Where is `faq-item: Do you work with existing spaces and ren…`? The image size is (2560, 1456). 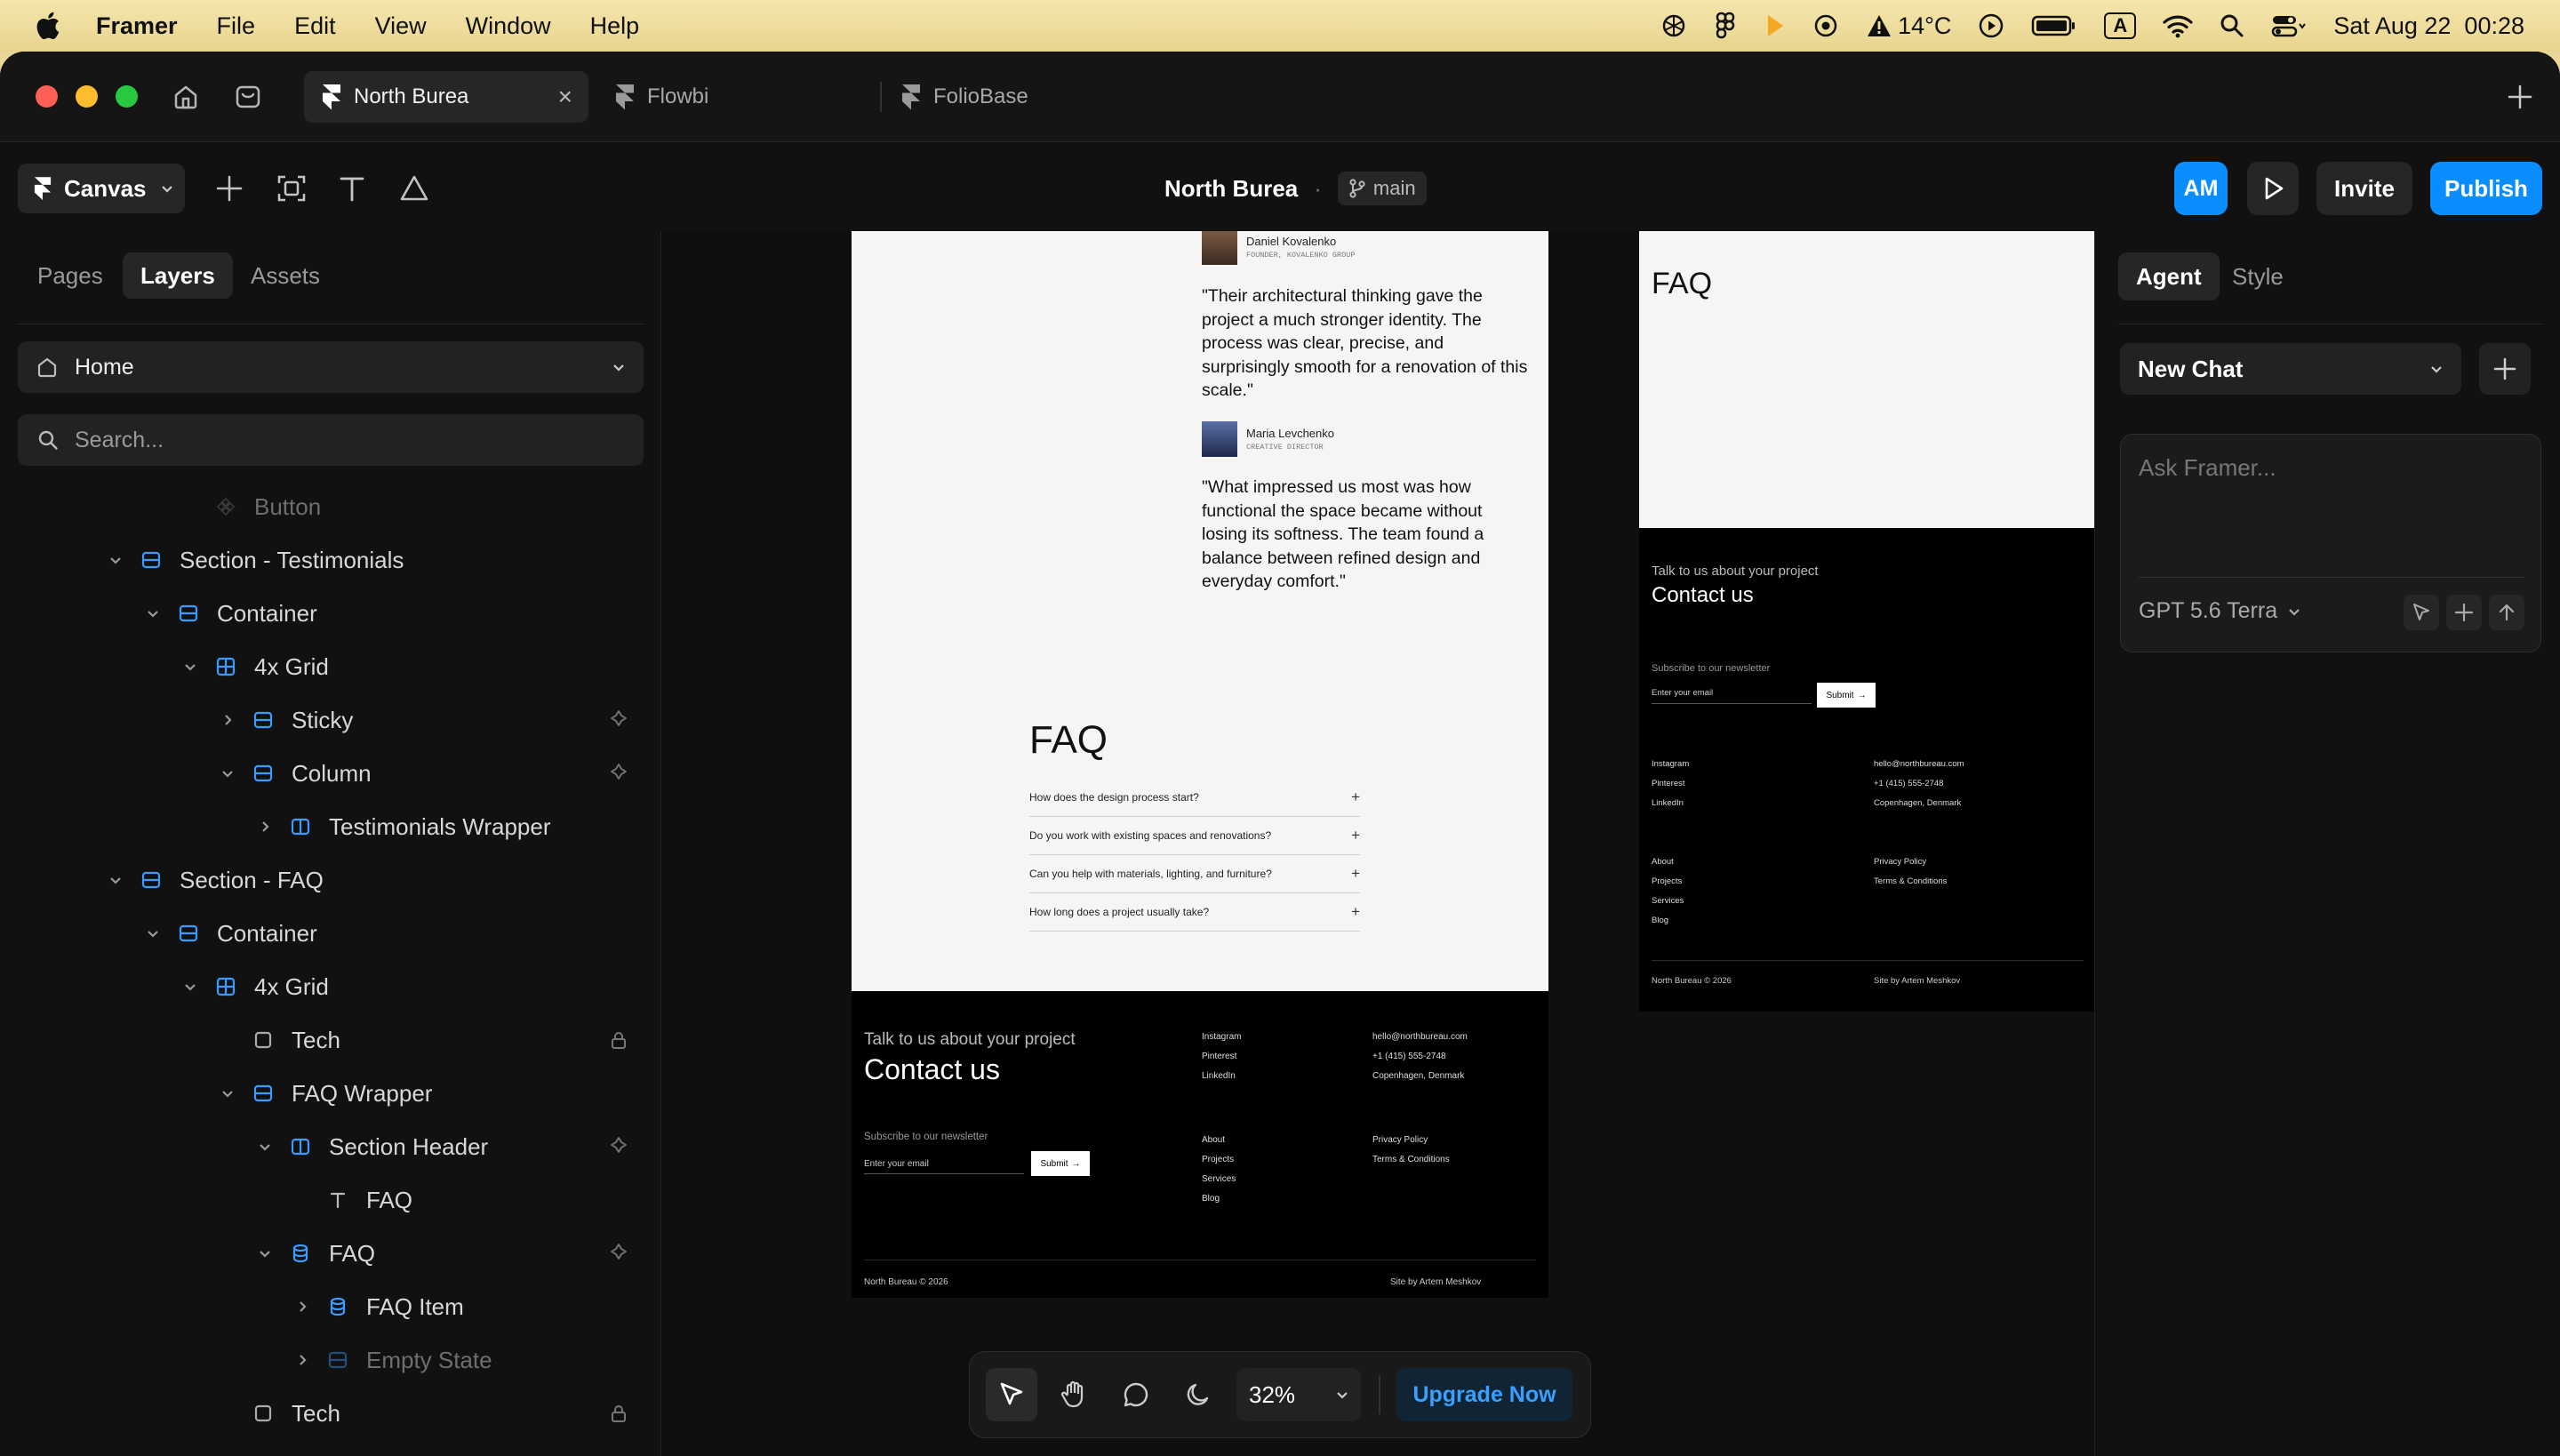
faq-item: Do you work with existing spaces and ren… is located at coordinates (1194, 836).